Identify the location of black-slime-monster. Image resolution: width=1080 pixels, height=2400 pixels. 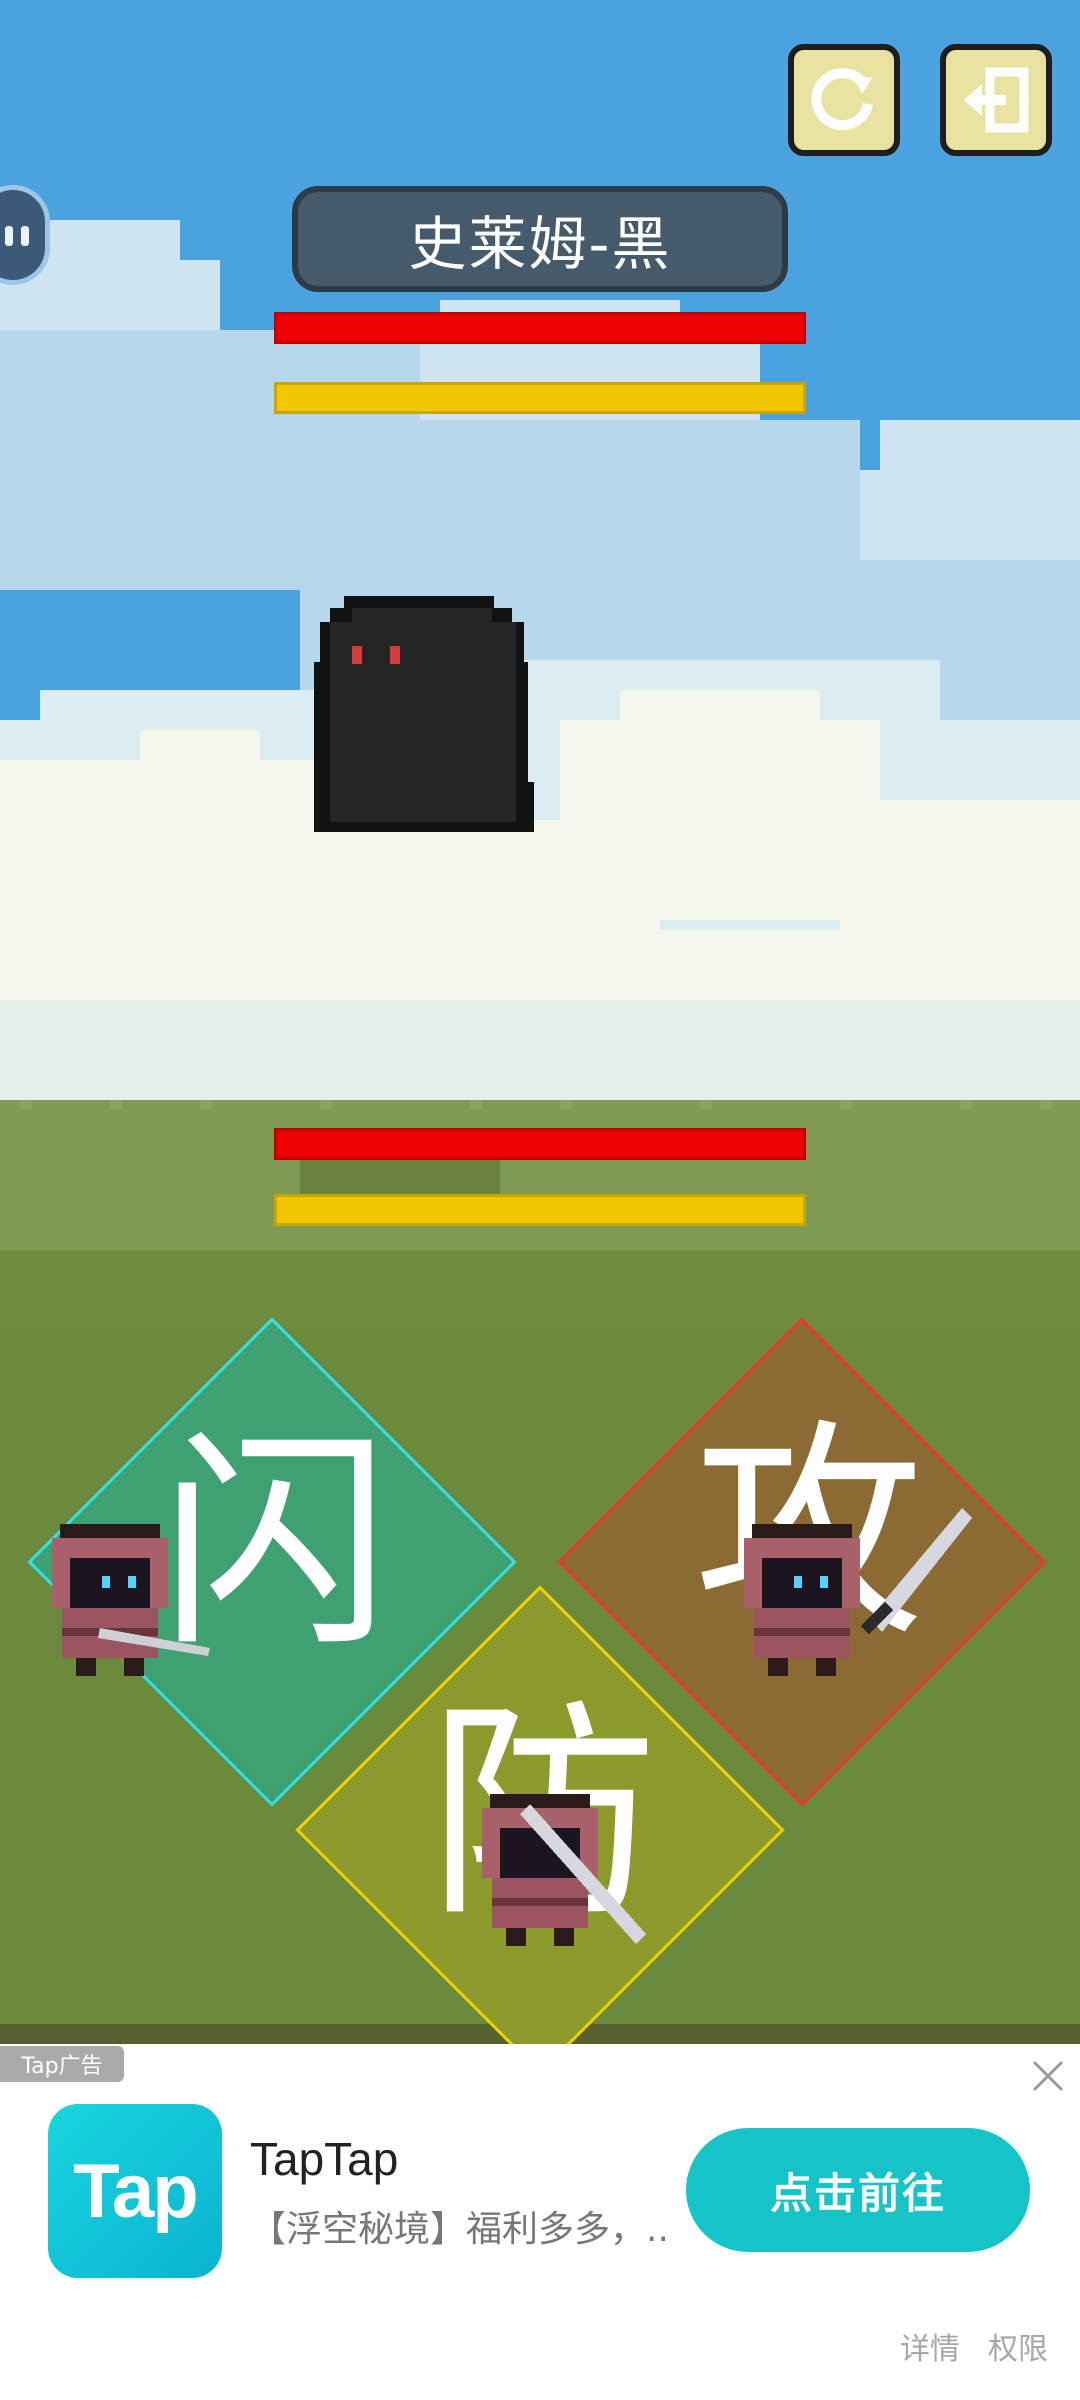
(424, 714).